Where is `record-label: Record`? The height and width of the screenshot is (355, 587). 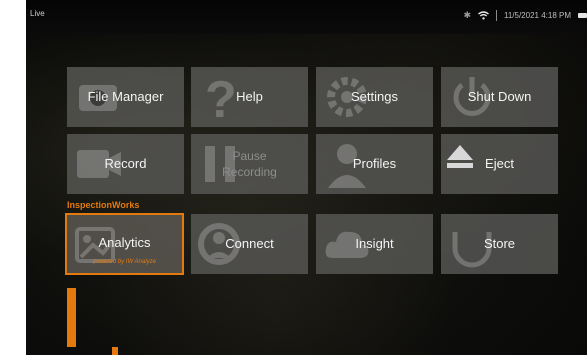 record-label: Record is located at coordinates (125, 163).